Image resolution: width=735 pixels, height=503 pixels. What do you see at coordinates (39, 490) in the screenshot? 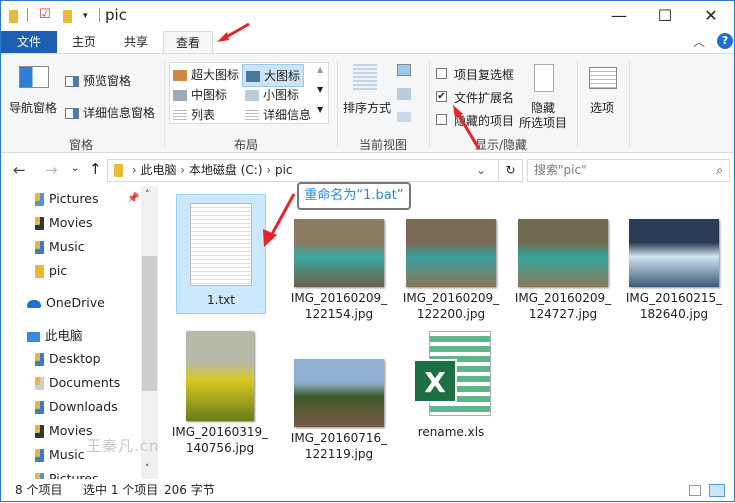
I see `item-count: 8 个项目` at bounding box center [39, 490].